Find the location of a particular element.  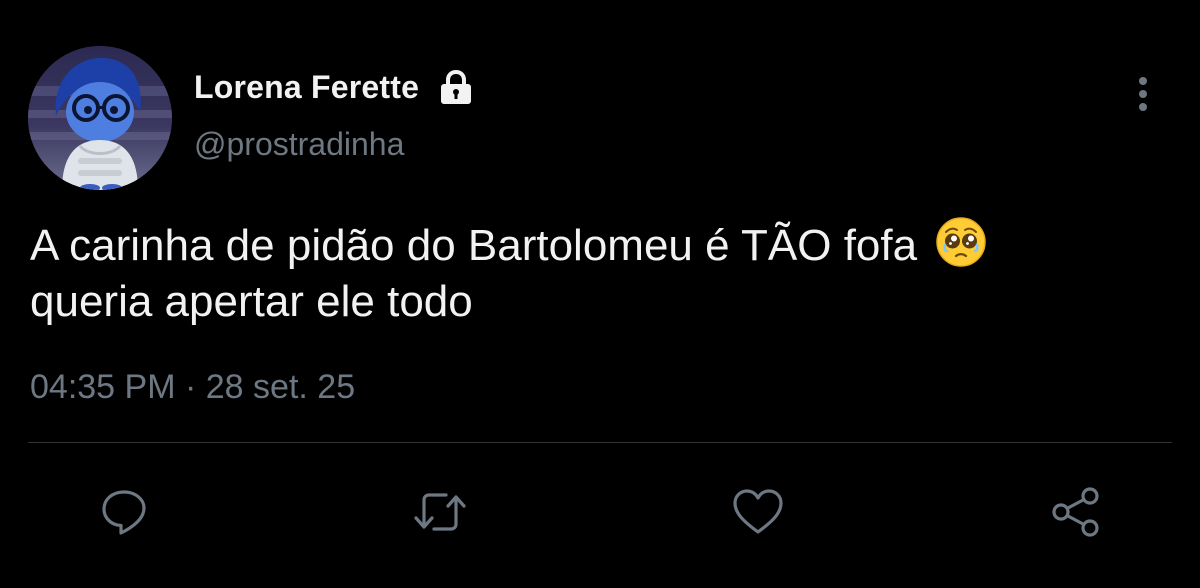

more-options-icon is located at coordinates (1143, 94).